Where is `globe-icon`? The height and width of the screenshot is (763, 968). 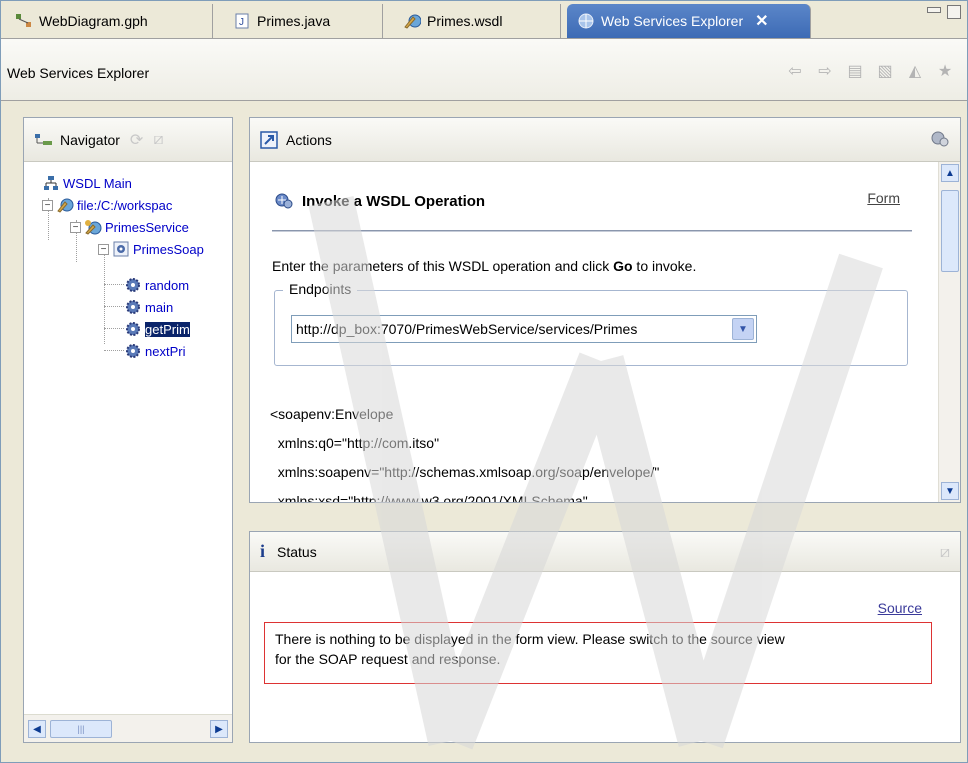 globe-icon is located at coordinates (586, 21).